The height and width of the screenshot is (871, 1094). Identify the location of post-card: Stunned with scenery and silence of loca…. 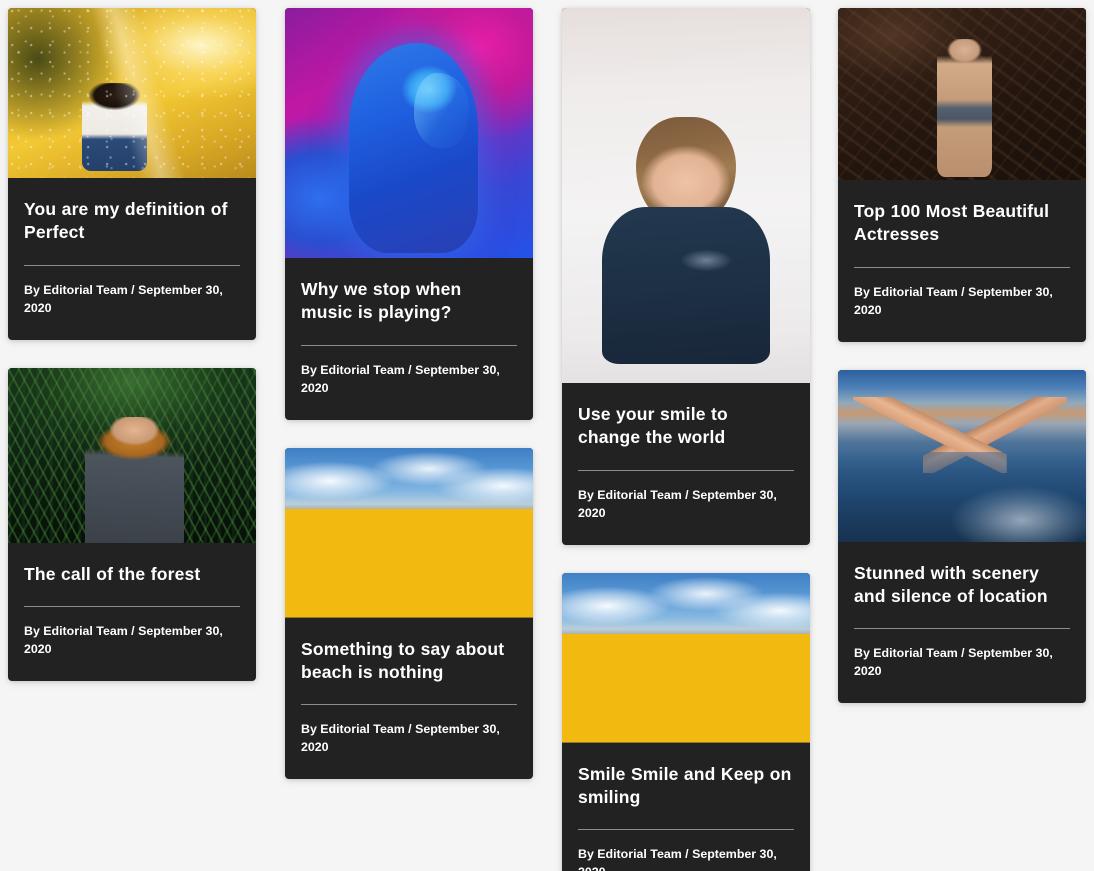
(962, 536).